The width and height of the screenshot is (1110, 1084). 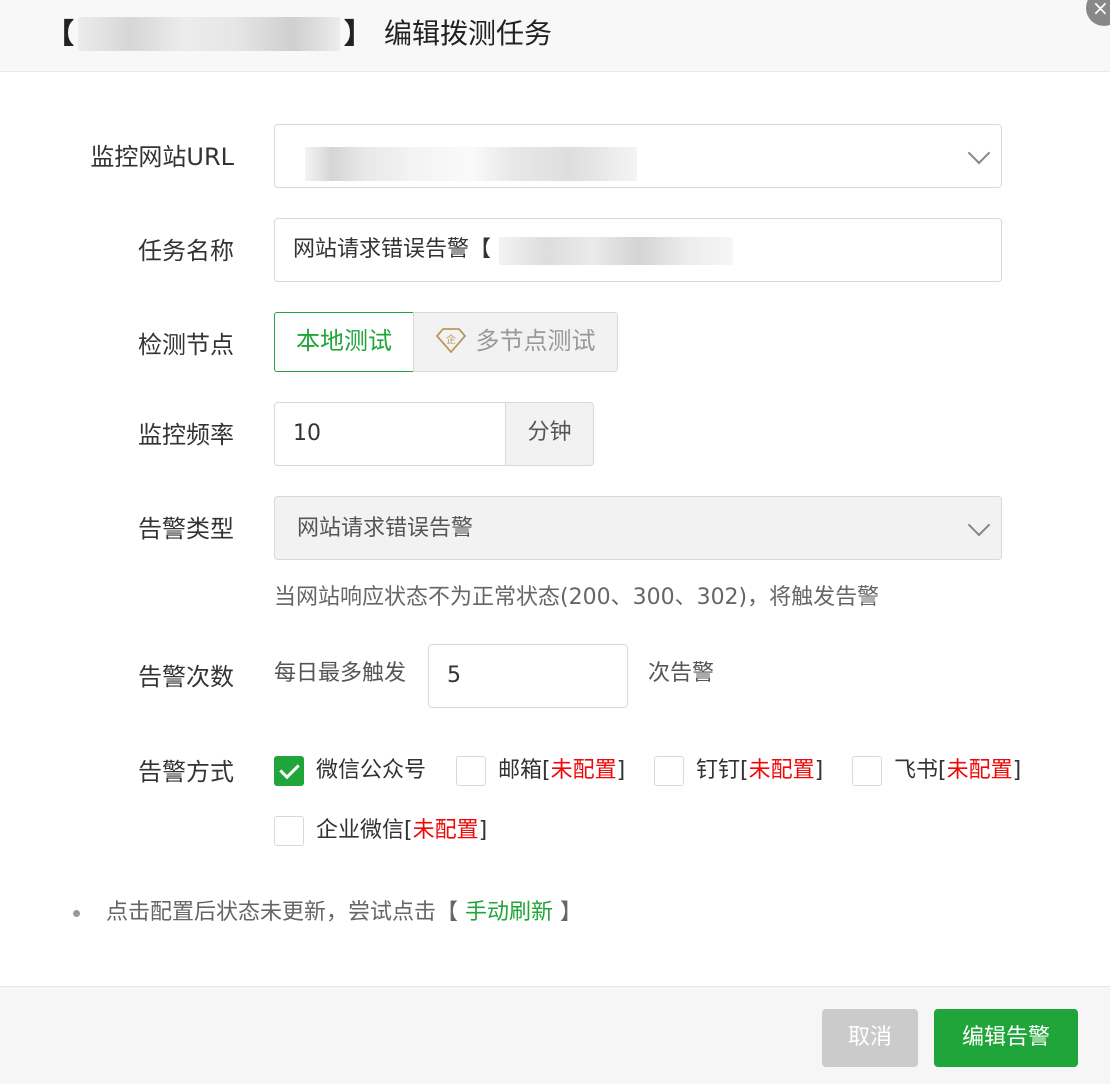 I want to click on multi-node-label: 多节点测试, so click(x=535, y=341).